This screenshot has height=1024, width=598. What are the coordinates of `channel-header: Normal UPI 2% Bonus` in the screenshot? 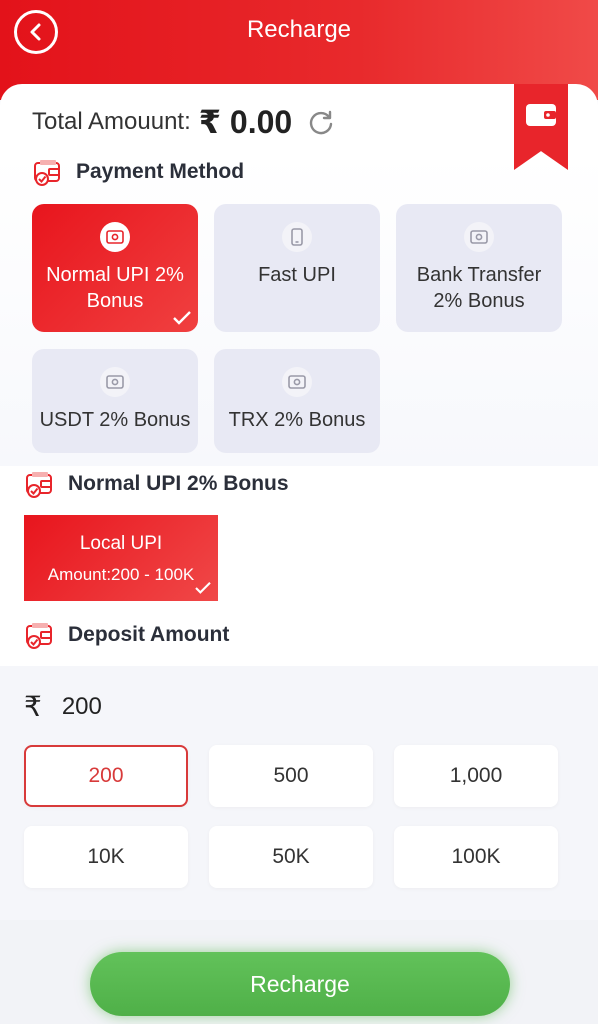 It's located at (156, 484).